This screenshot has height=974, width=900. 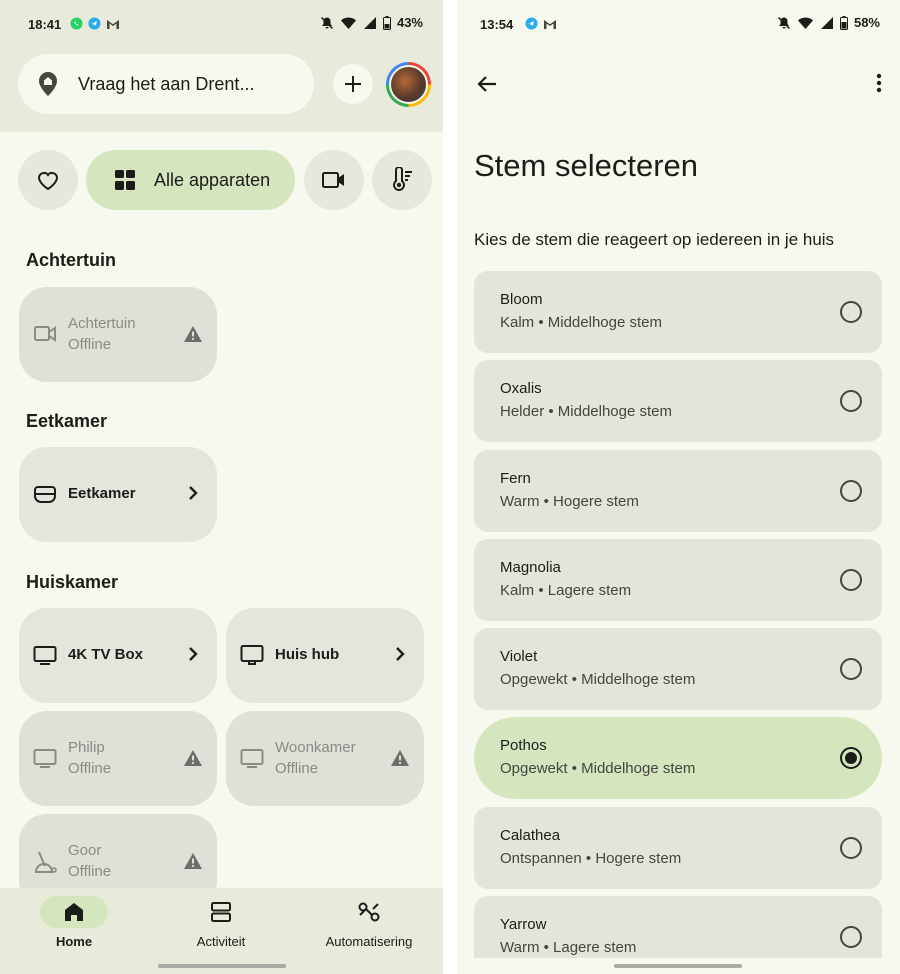 I want to click on voice-name: Violet, so click(x=519, y=656).